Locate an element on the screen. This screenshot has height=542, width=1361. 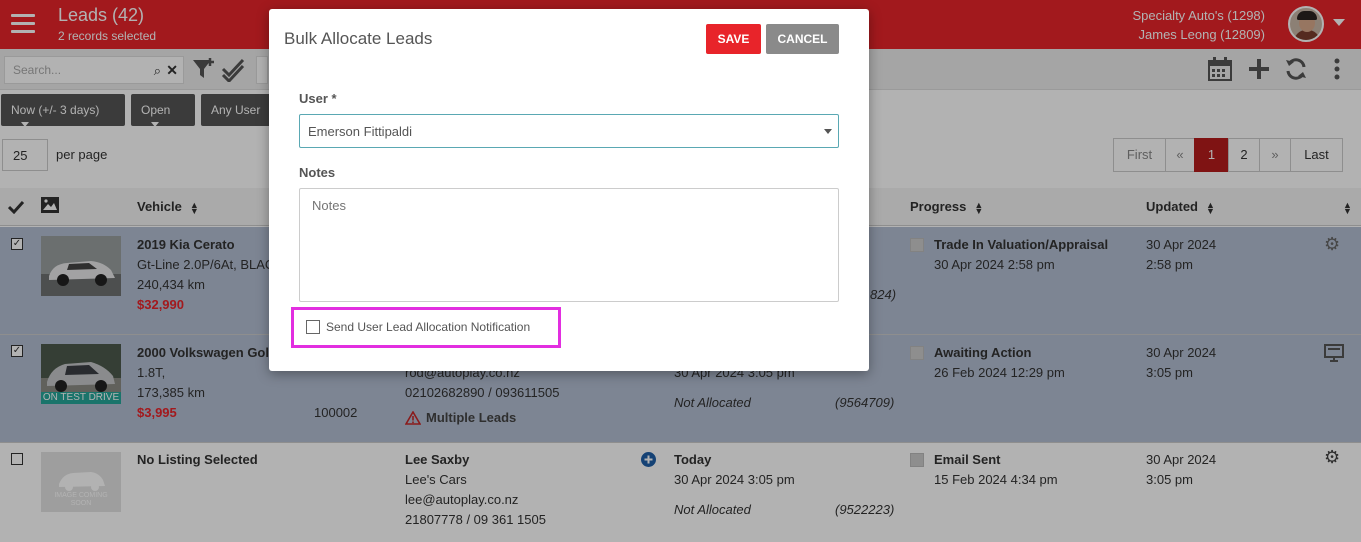
user-label: User * is located at coordinates (318, 98).